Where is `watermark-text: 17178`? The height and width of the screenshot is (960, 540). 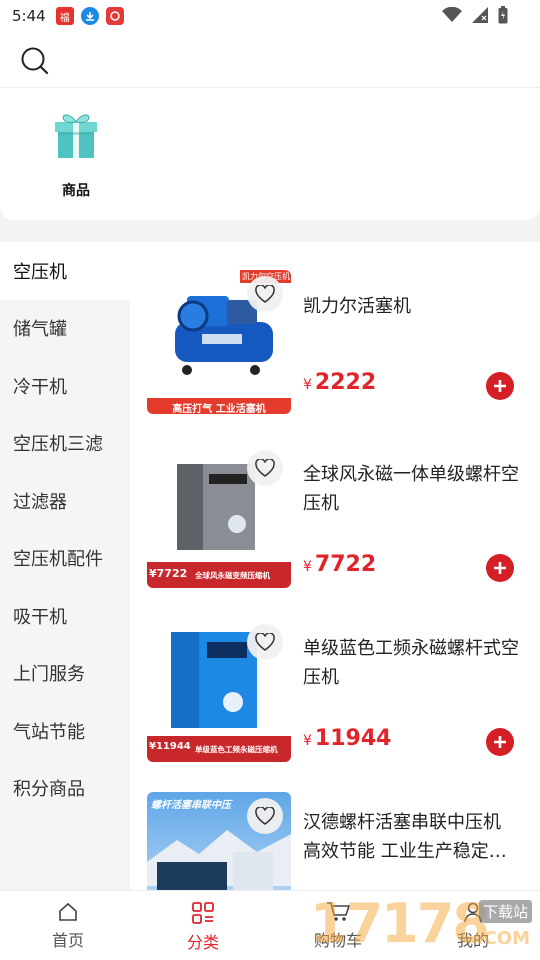 watermark-text: 17178 is located at coordinates (400, 923).